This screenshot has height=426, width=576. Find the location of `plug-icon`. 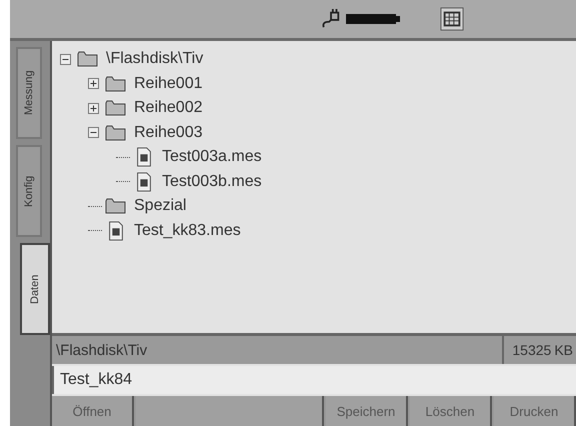

plug-icon is located at coordinates (331, 19).